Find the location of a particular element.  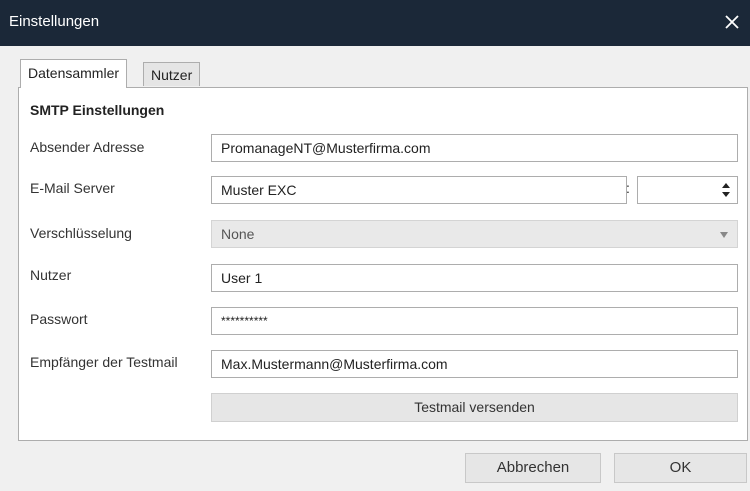

encryption-value: None is located at coordinates (238, 234).